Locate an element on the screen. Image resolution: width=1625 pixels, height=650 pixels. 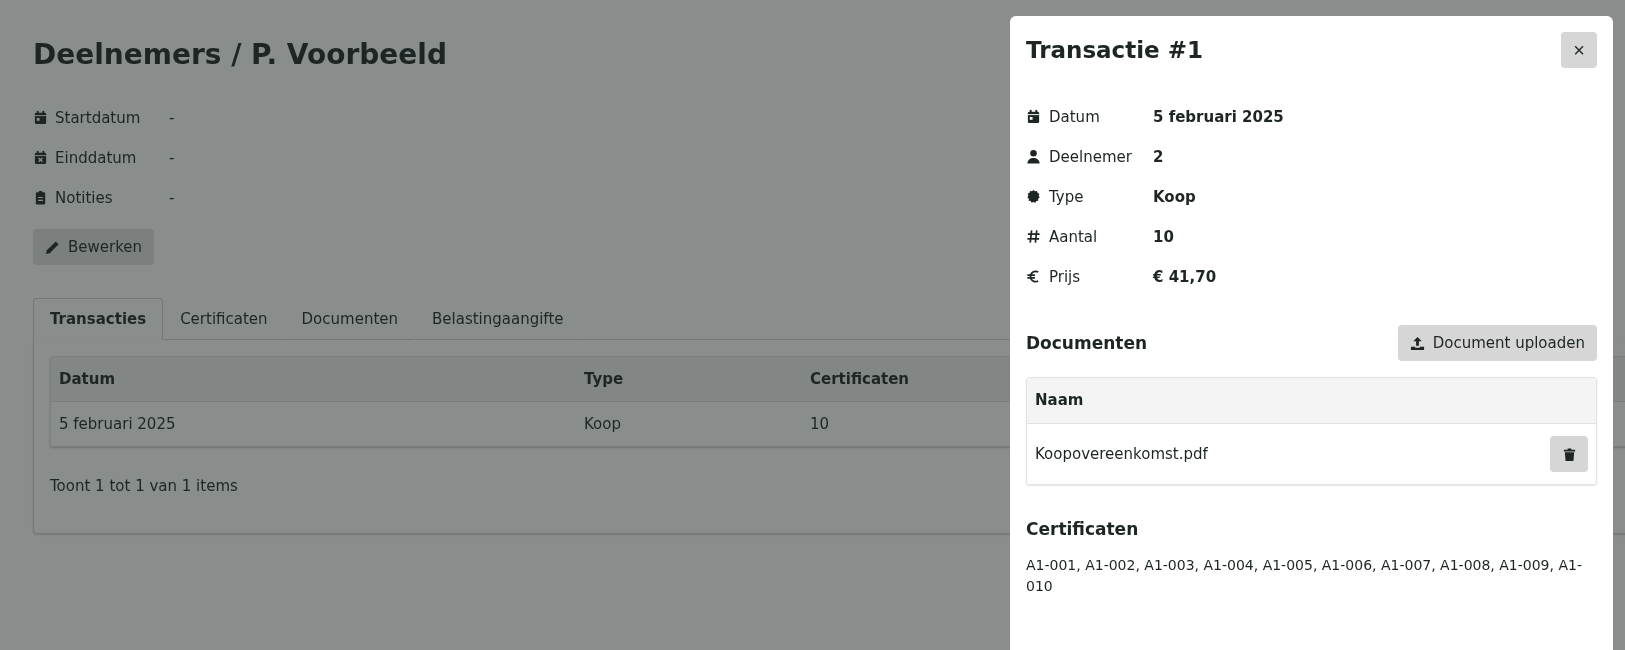
detail-label: Aantal is located at coordinates (1074, 236).